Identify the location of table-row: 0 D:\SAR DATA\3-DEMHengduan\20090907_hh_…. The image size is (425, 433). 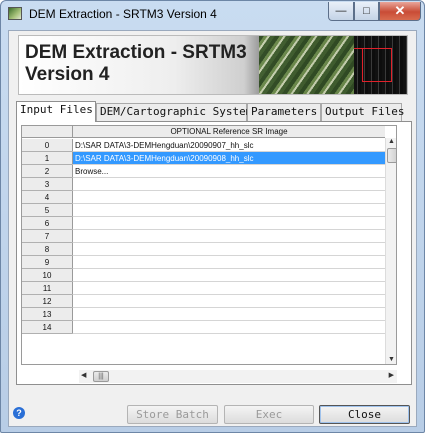
(203, 145).